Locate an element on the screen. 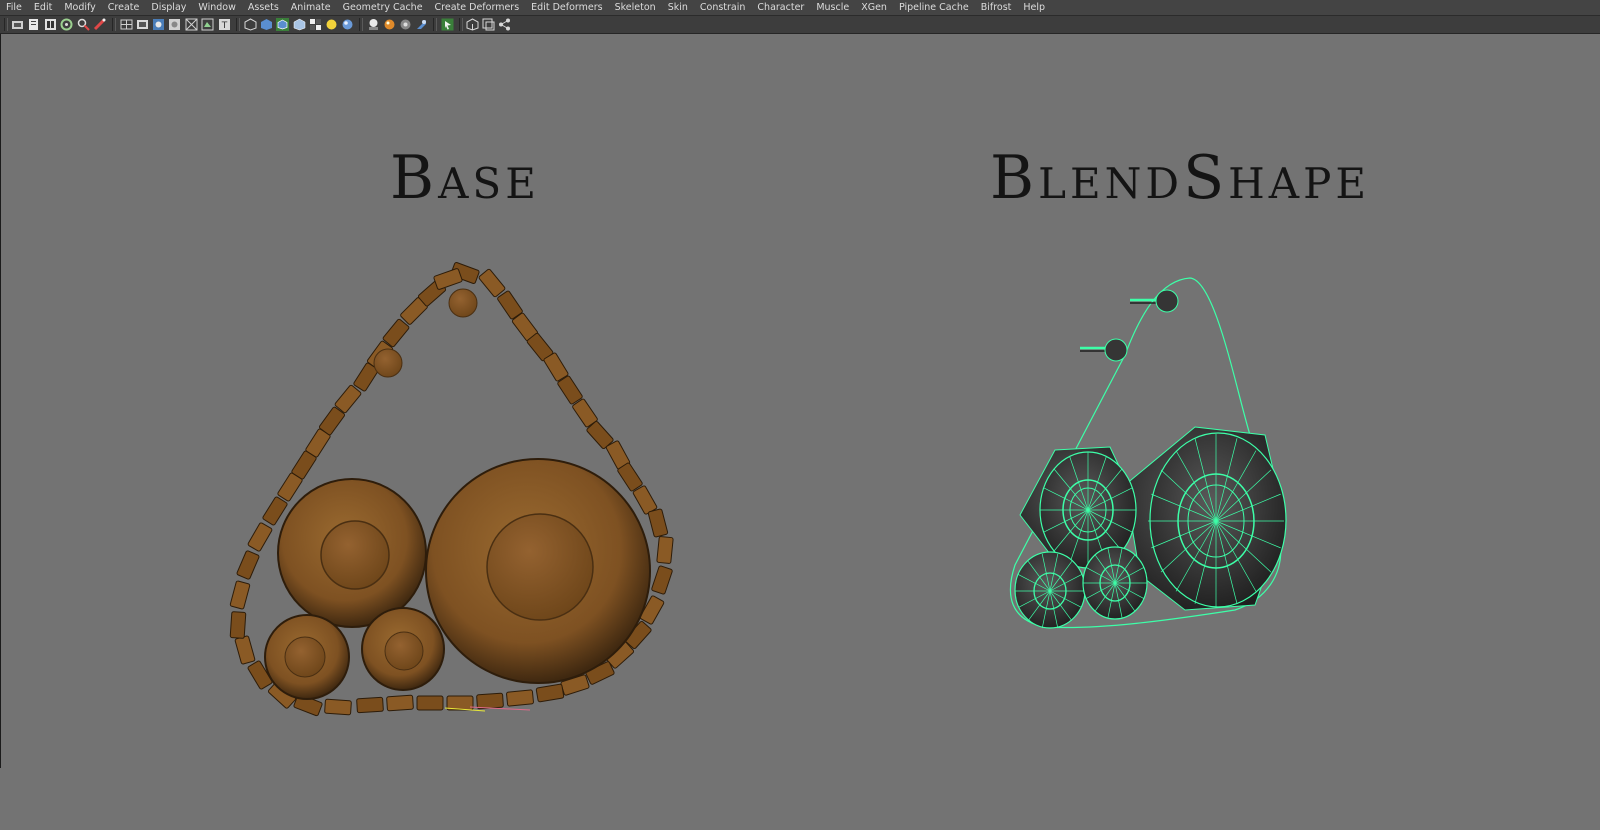 Image resolution: width=1600 pixels, height=830 pixels. menu-create: Create is located at coordinates (124, 7).